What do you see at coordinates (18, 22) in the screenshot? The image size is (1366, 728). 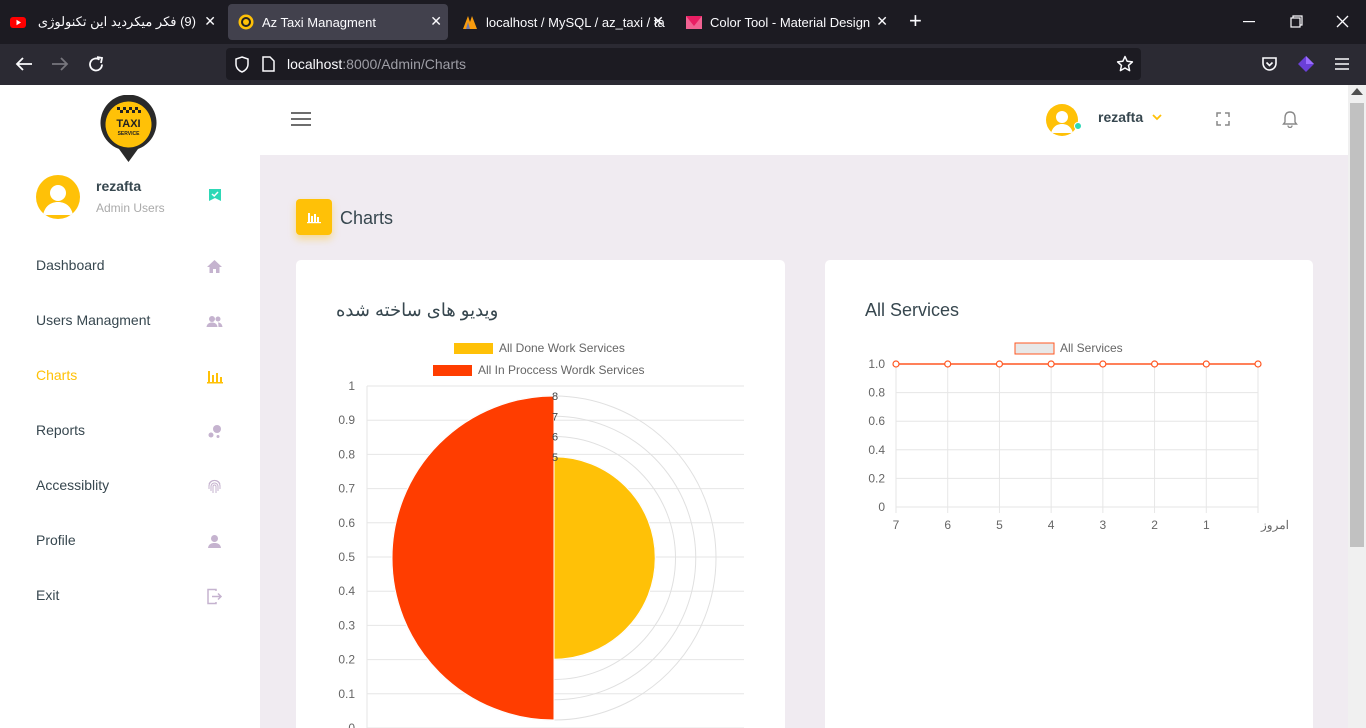 I see `youtube-icon` at bounding box center [18, 22].